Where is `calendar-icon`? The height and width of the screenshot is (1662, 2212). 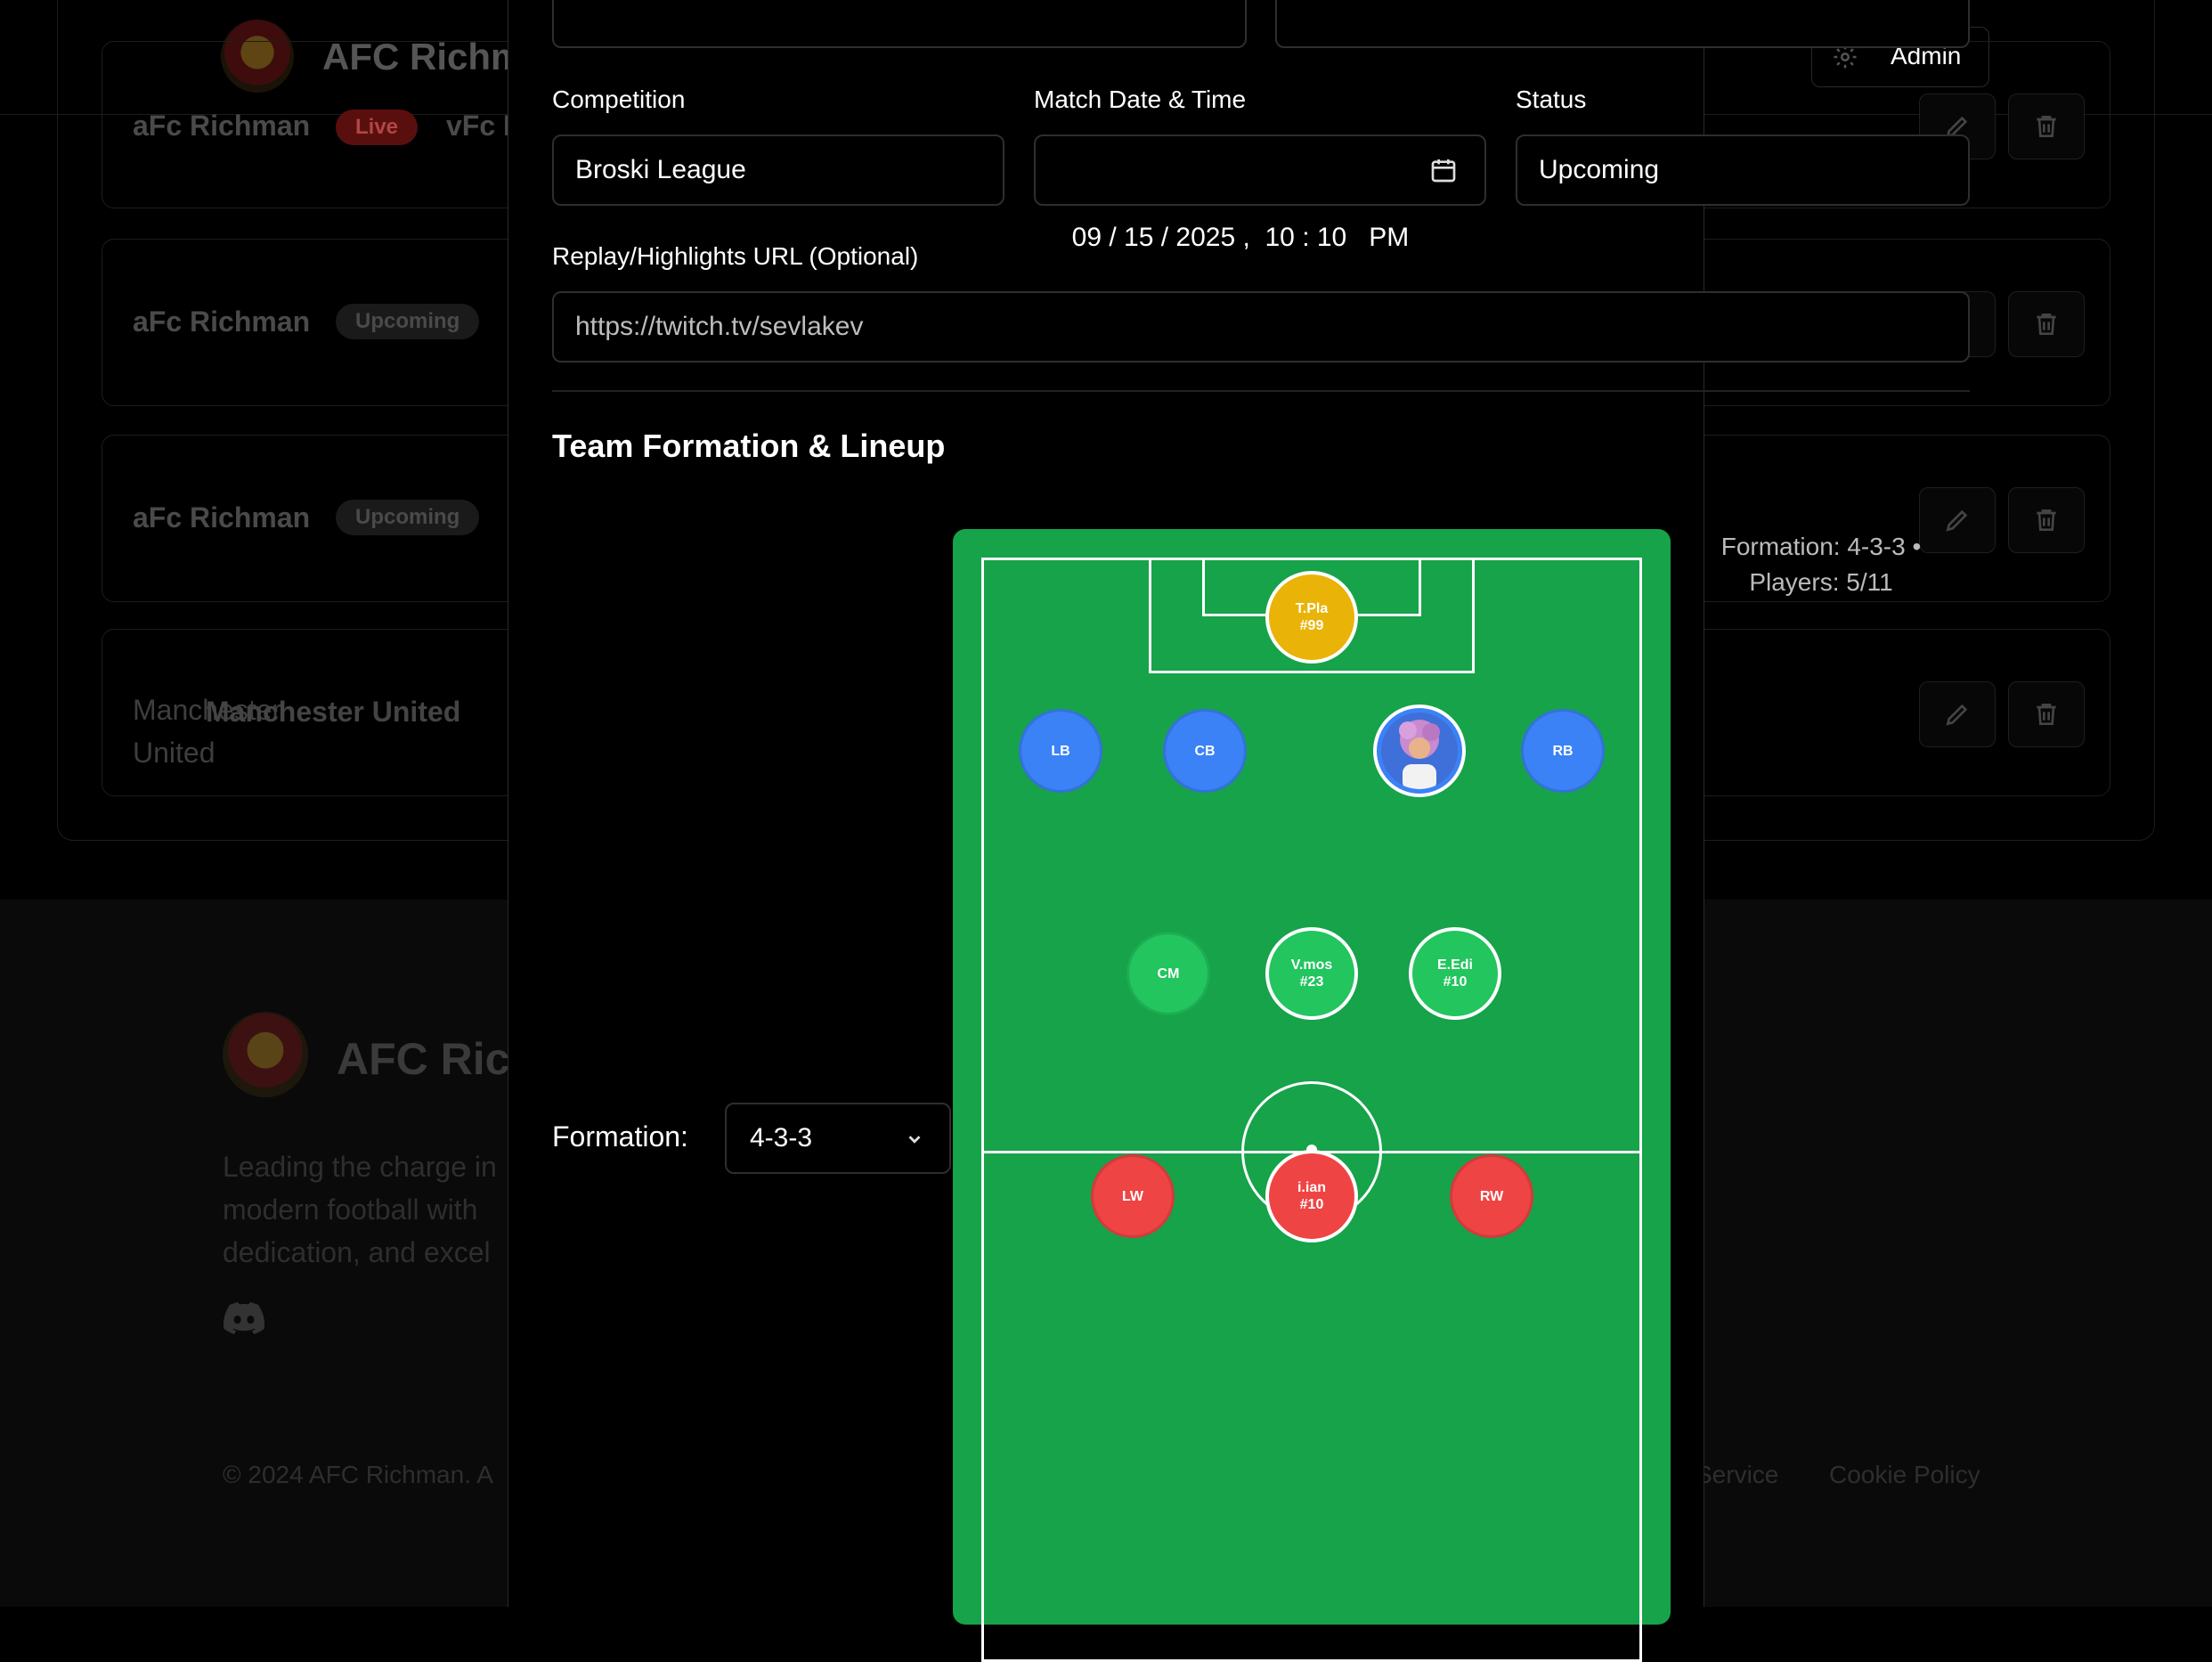 calendar-icon is located at coordinates (1443, 170).